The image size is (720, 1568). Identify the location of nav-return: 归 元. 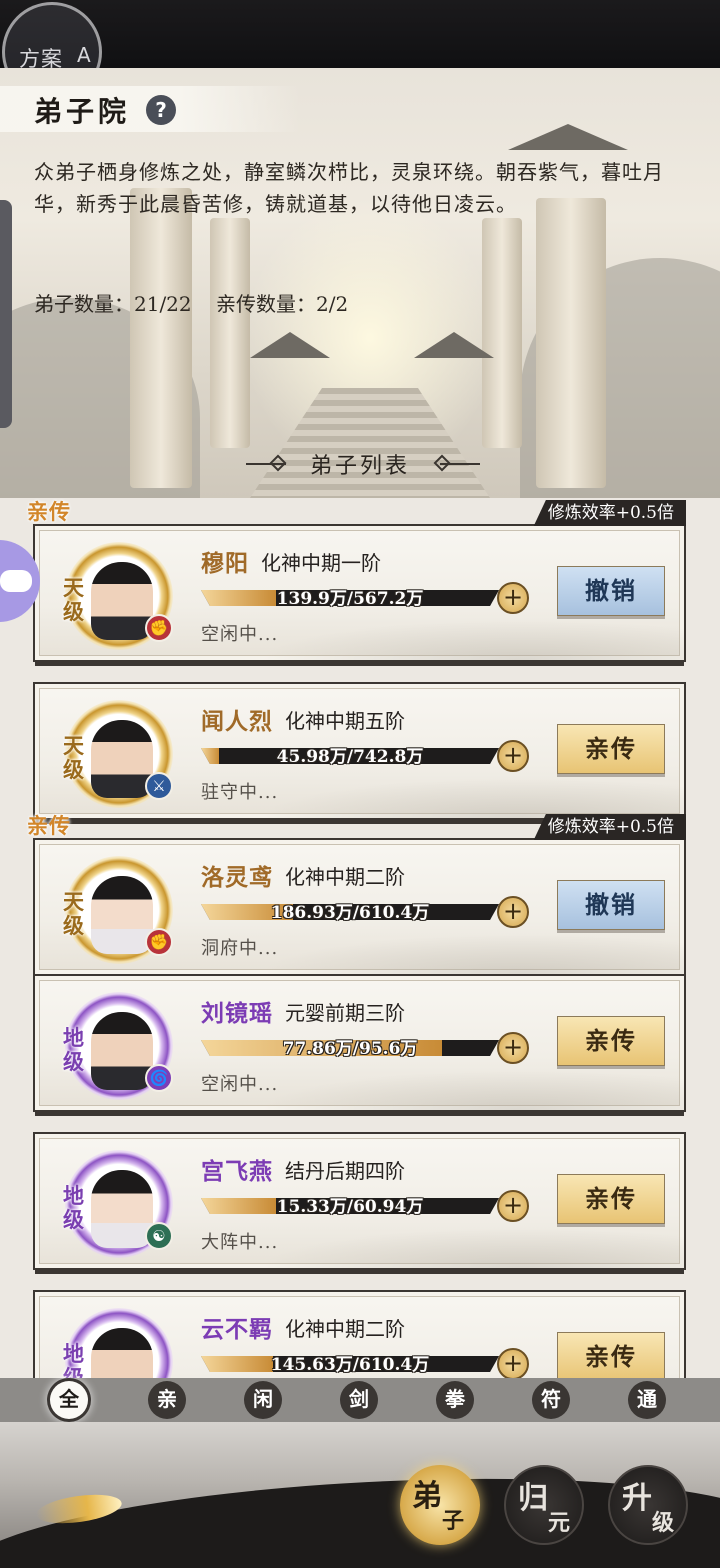
(544, 1505).